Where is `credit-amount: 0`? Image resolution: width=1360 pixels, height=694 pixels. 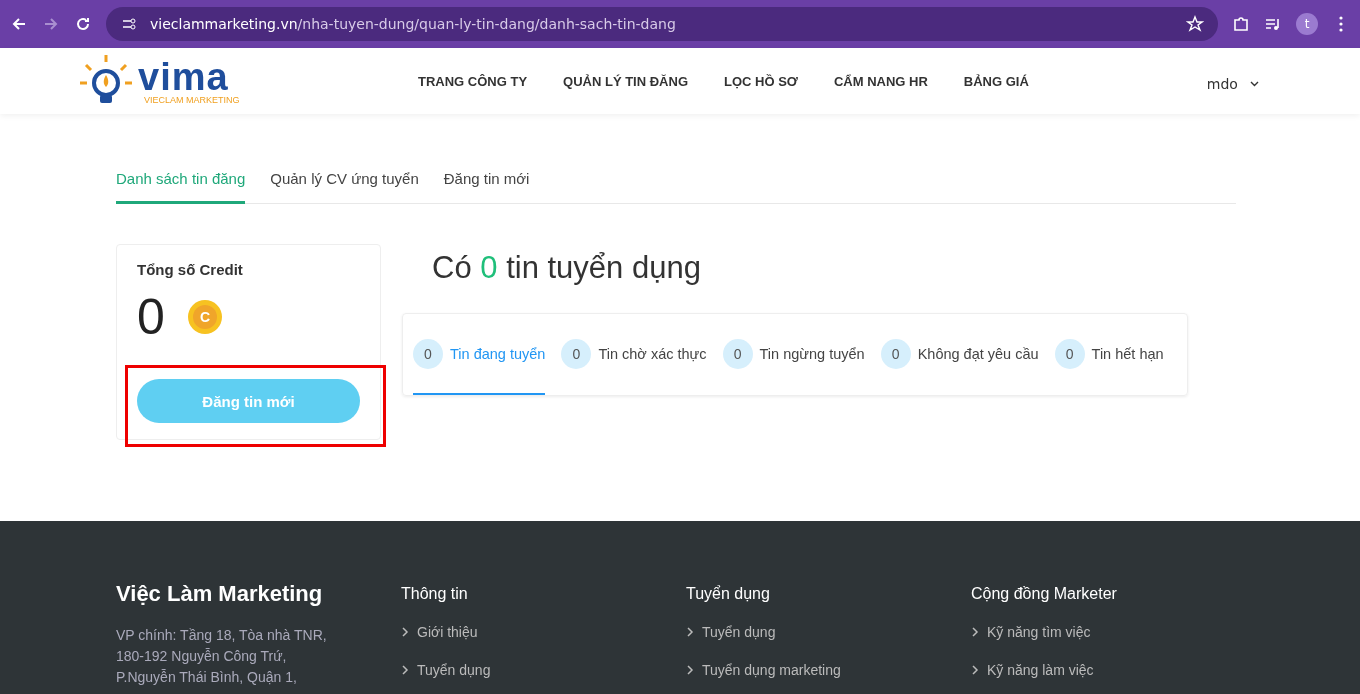
credit-amount: 0 is located at coordinates (151, 317).